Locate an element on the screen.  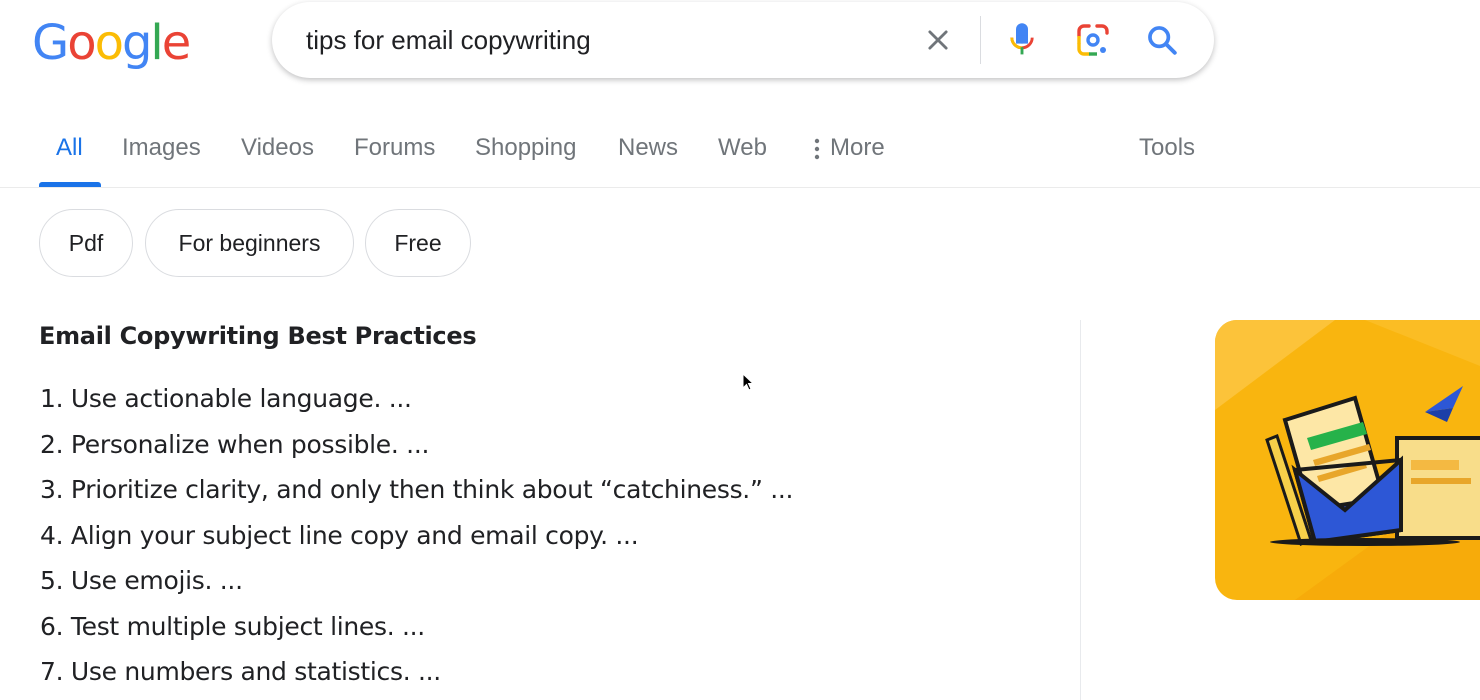
logo-letter: G is located at coordinates (50, 43).